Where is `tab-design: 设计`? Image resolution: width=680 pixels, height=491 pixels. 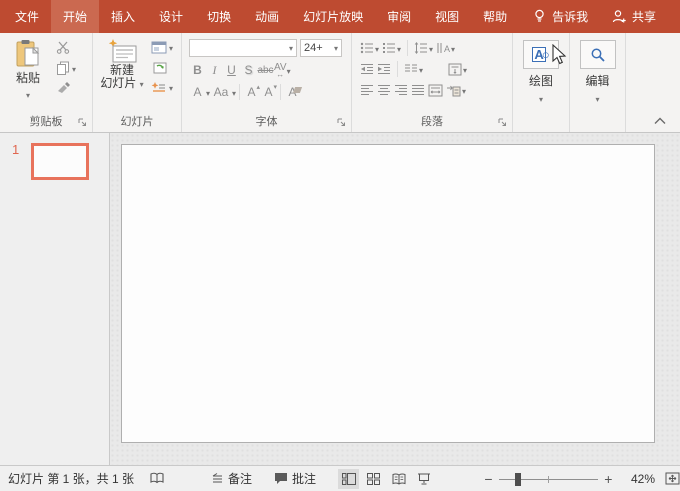 tab-design: 设计 is located at coordinates (171, 16).